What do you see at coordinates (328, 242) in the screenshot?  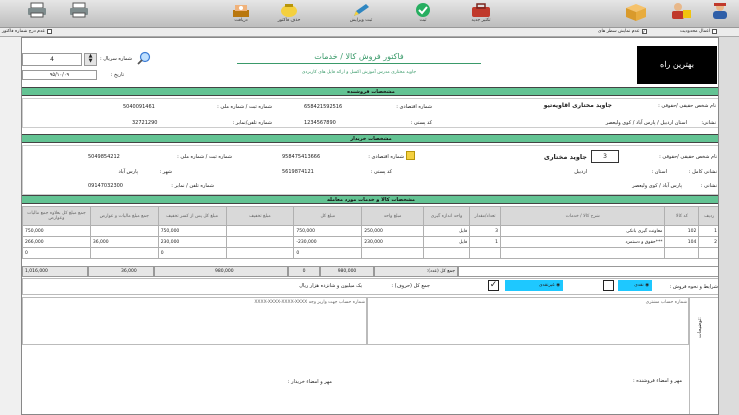 I see `cell-total: -230,000` at bounding box center [328, 242].